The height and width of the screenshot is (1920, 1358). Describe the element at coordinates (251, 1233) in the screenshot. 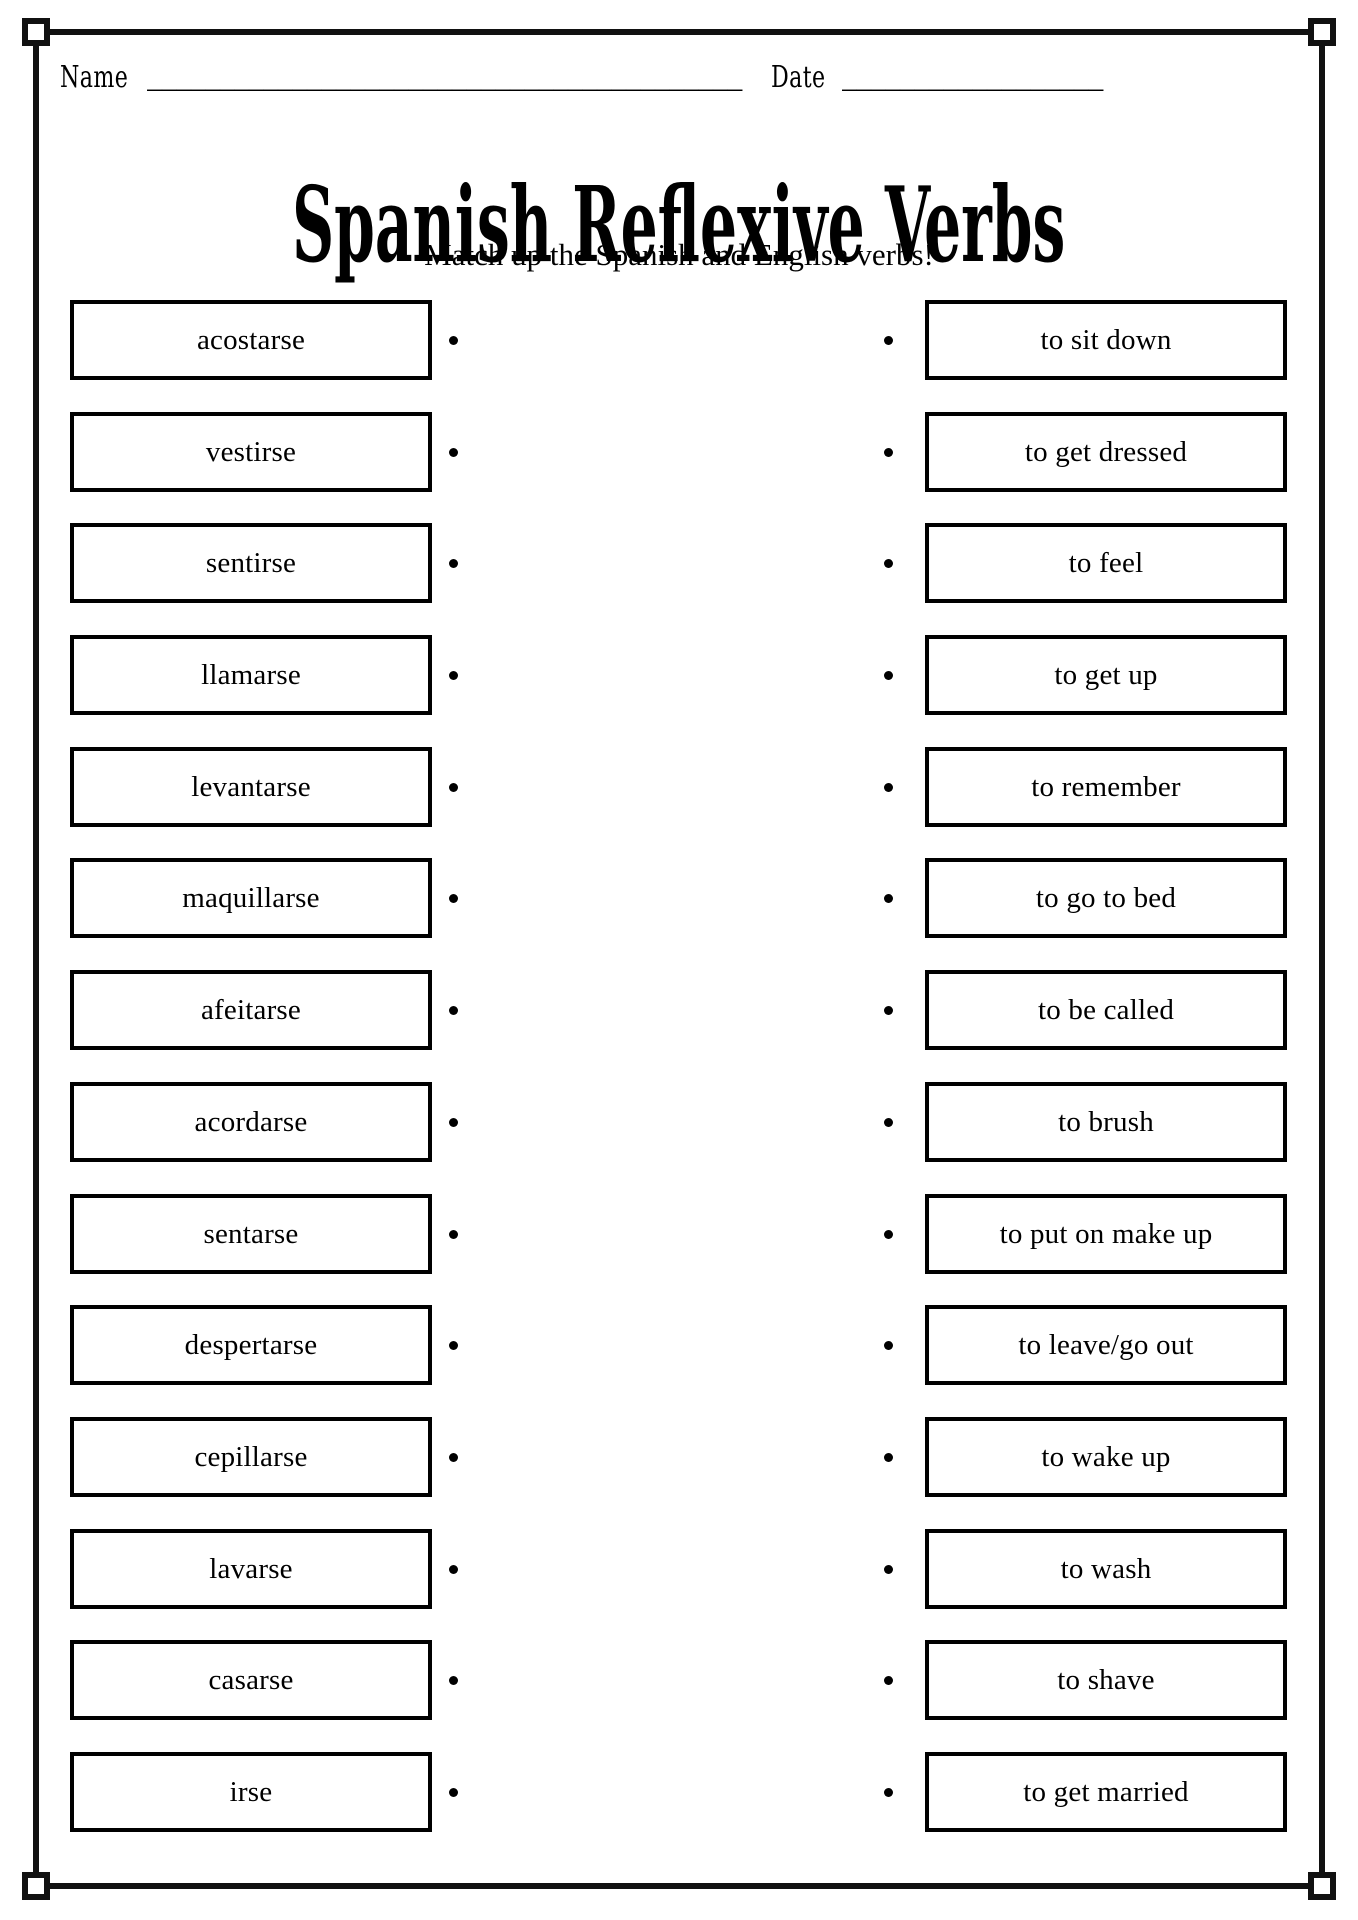

I see `spanish-verb-box: sentarse` at that location.